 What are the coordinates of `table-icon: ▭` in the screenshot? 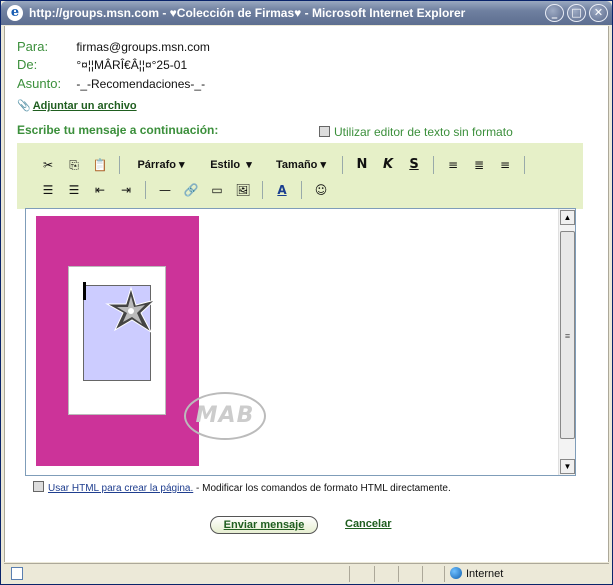 It's located at (217, 190).